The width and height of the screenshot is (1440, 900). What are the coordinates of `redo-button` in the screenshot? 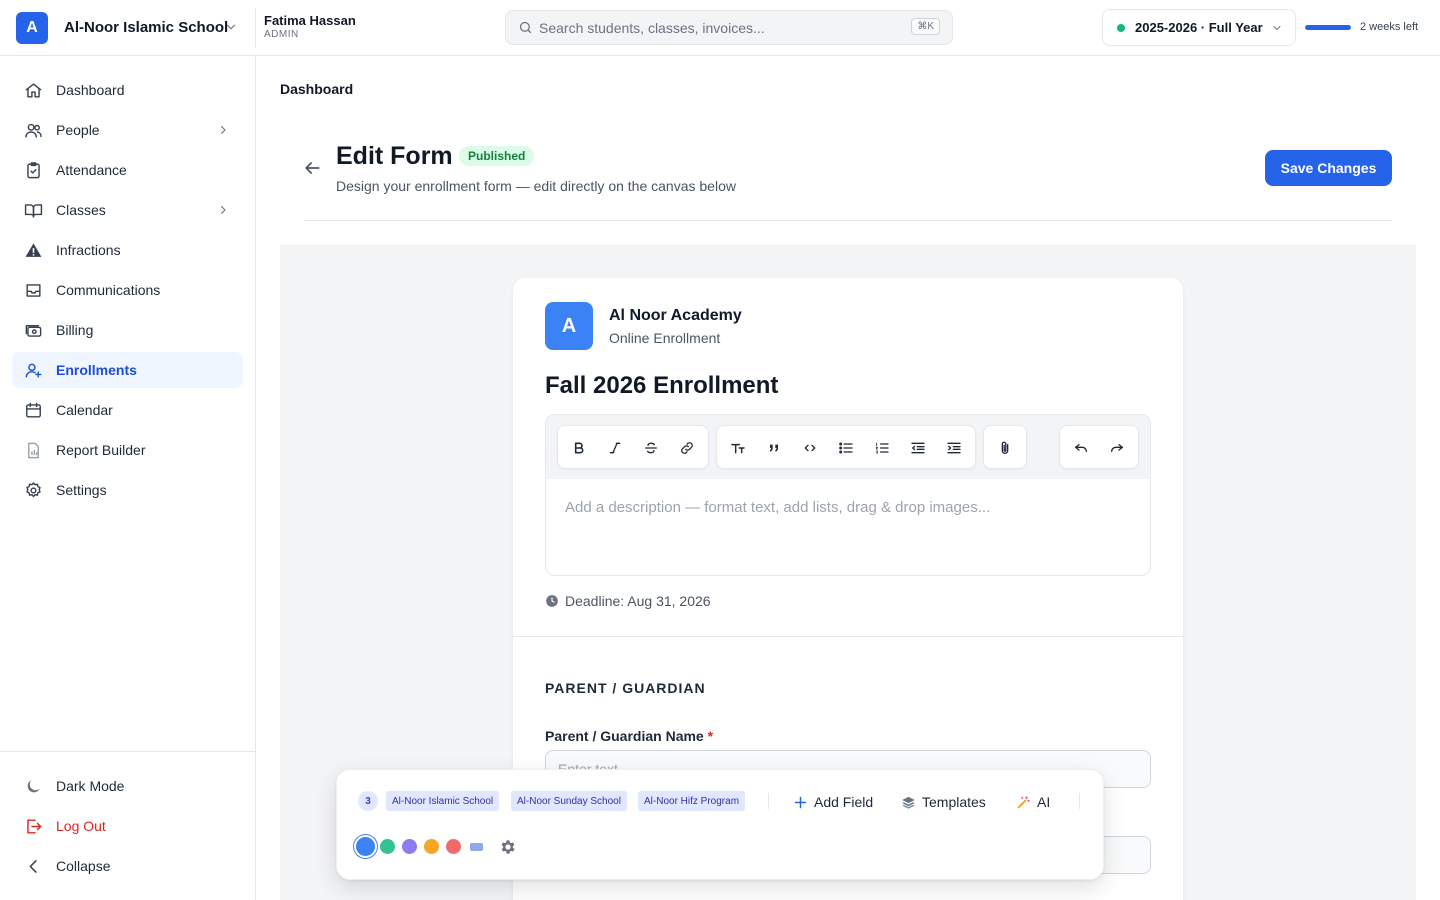 It's located at (1117, 448).